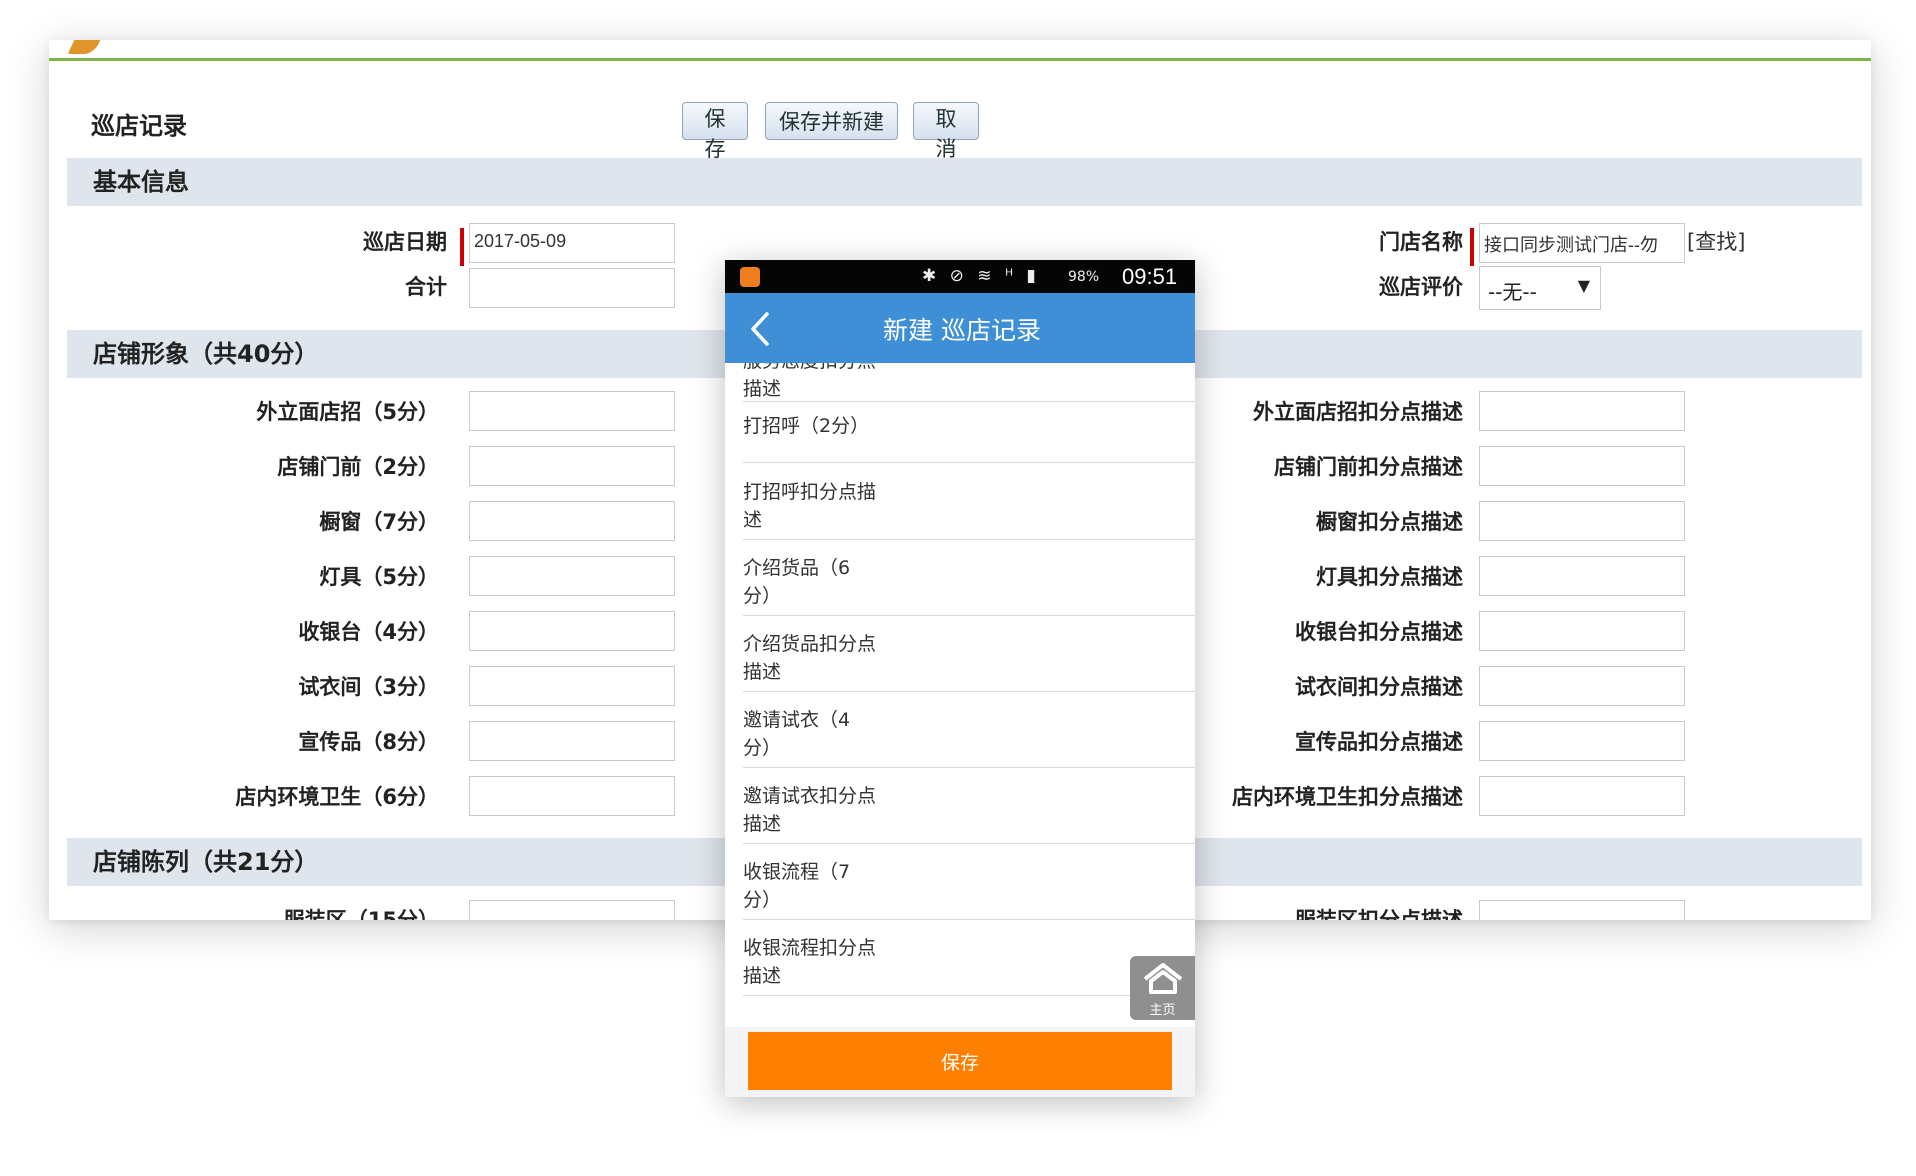  I want to click on cancel-button: 取消, so click(946, 131).